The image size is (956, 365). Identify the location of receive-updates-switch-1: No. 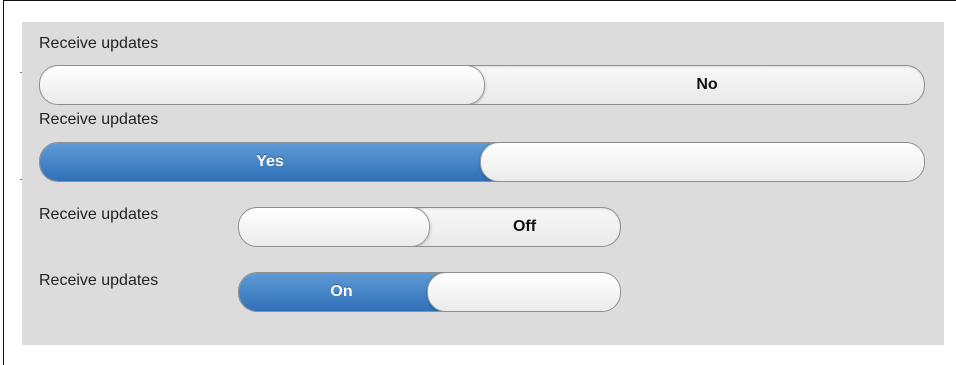
(482, 85).